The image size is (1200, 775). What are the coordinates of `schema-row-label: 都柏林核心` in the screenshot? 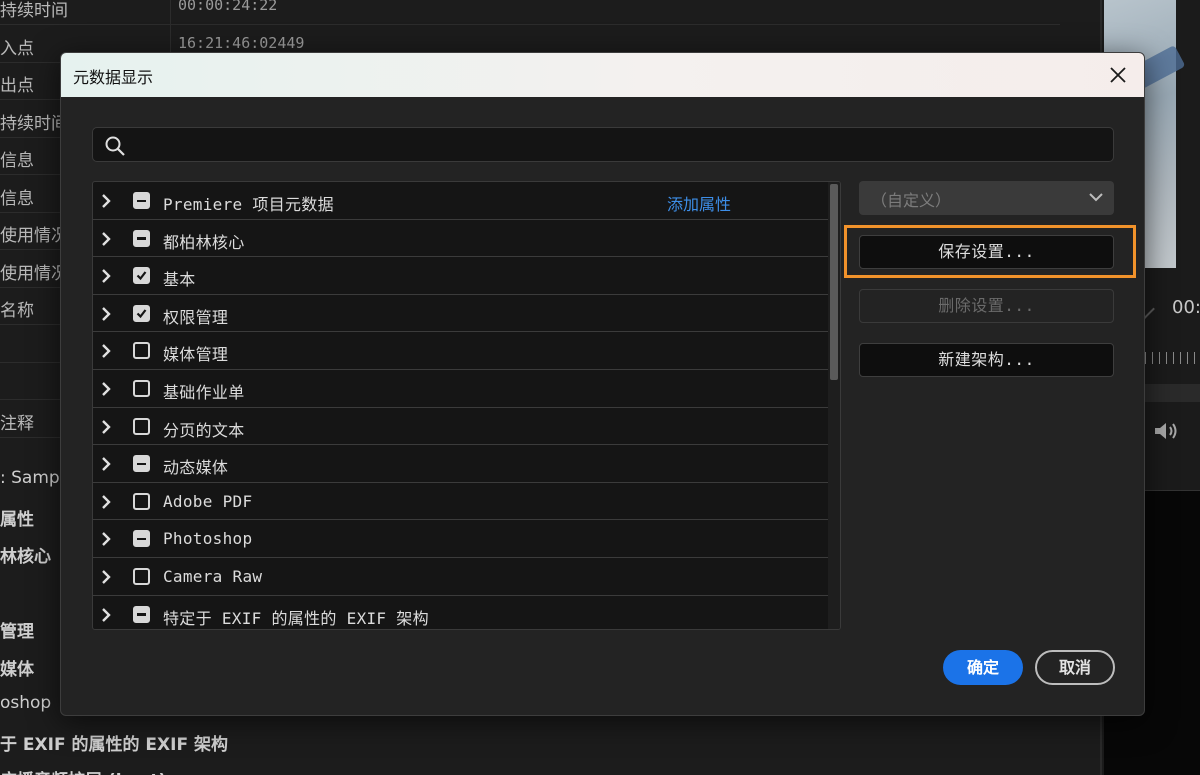 It's located at (204, 242).